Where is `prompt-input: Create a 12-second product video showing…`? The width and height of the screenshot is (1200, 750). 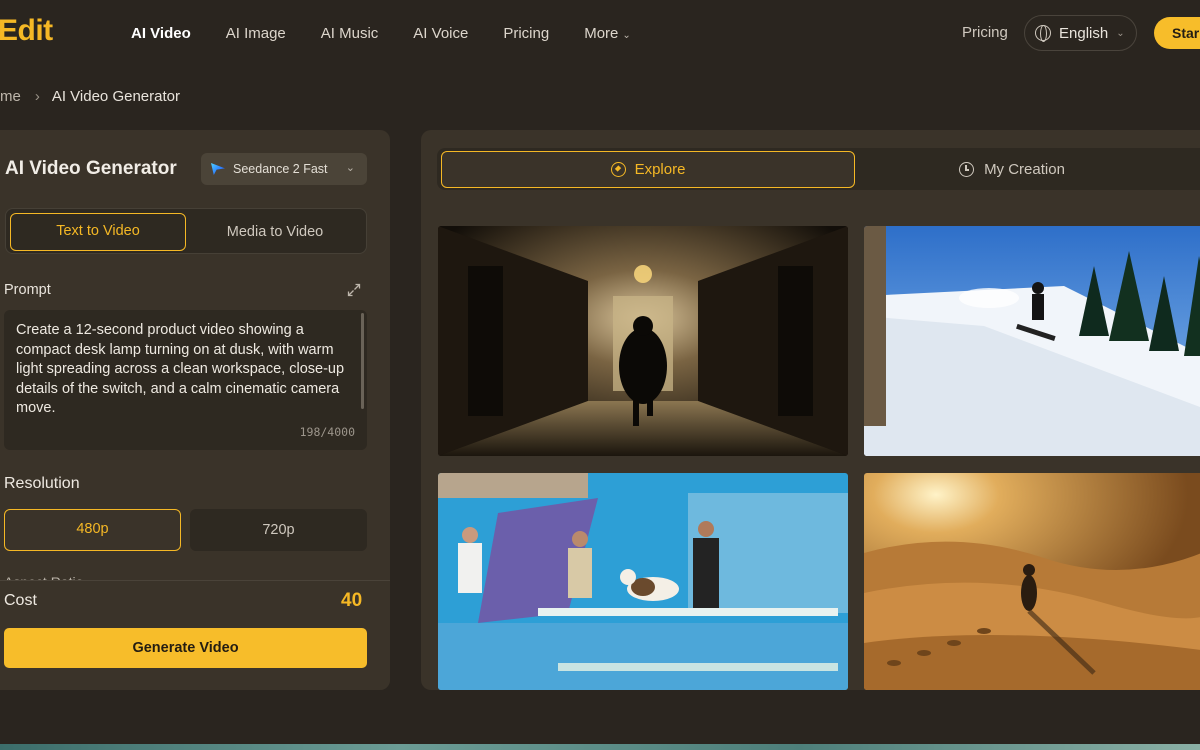
prompt-input: Create a 12-second product video showing… is located at coordinates (185, 380).